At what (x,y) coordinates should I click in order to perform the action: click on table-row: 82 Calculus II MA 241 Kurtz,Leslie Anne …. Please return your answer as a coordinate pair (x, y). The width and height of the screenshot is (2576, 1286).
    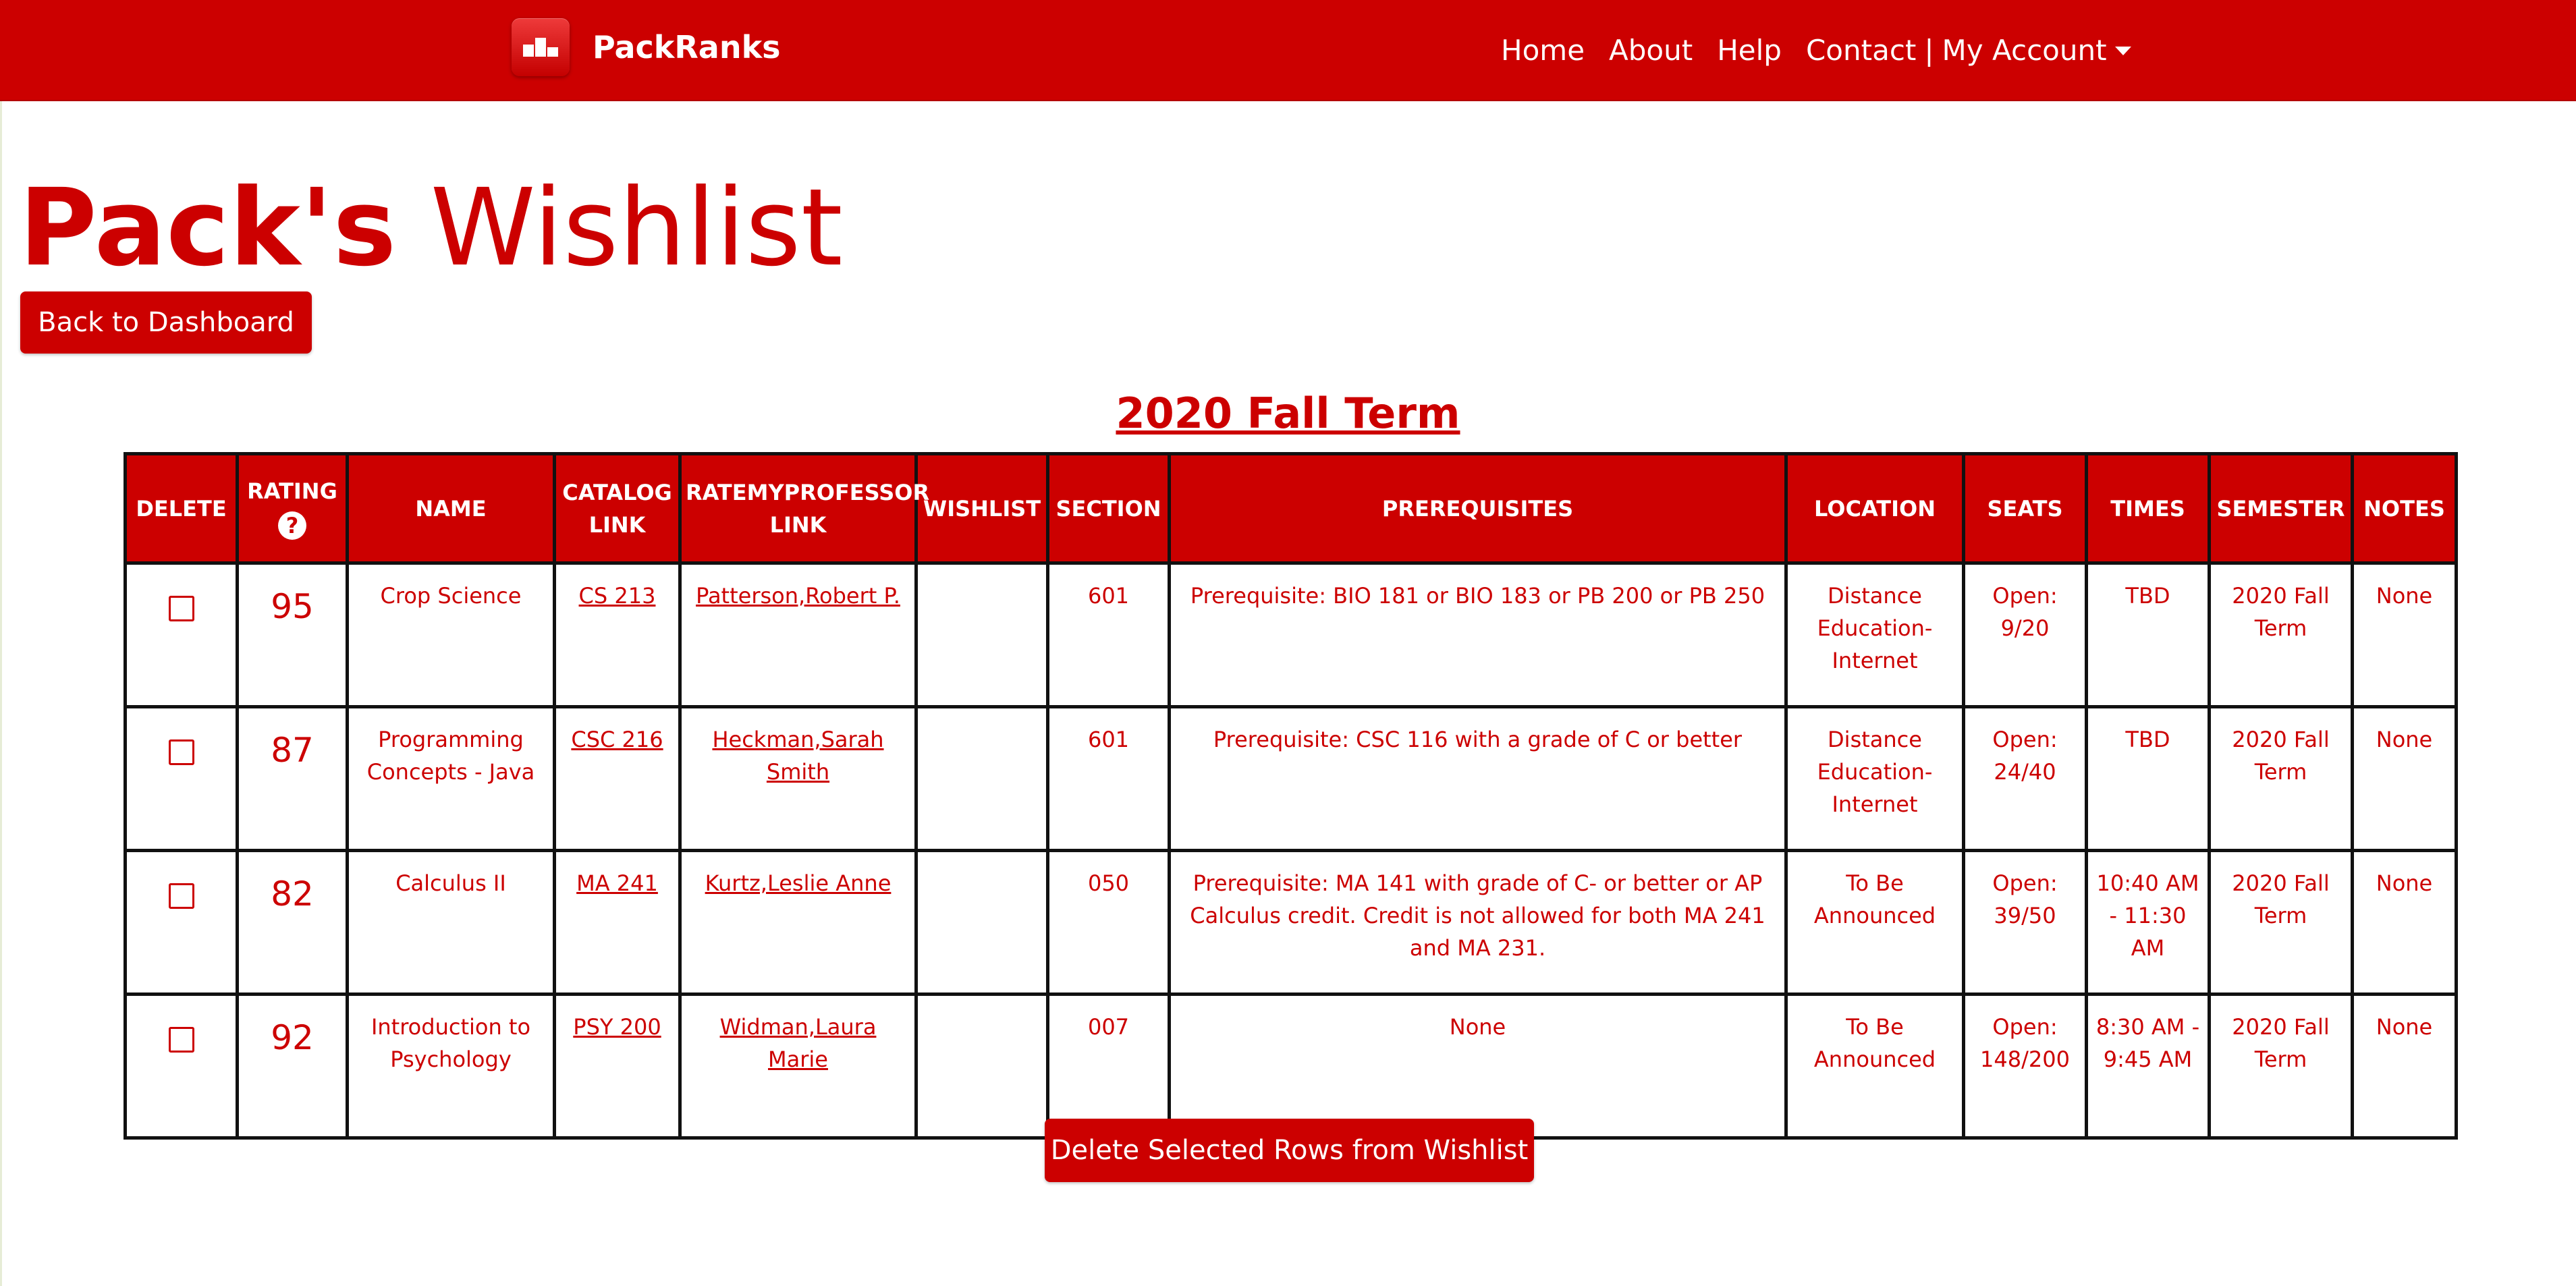
    Looking at the image, I should click on (1291, 922).